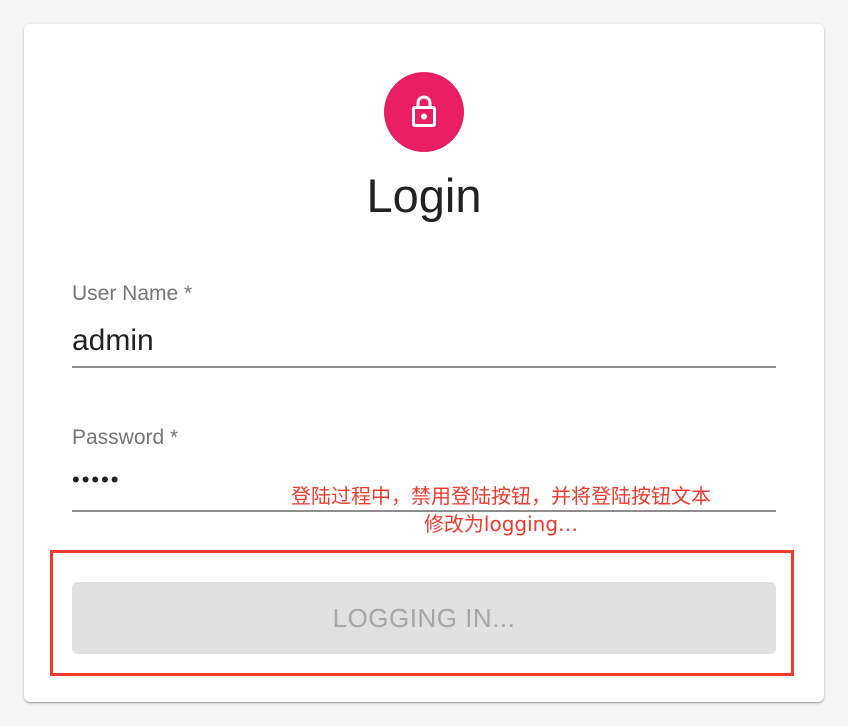 The width and height of the screenshot is (848, 726). I want to click on avatar, so click(424, 112).